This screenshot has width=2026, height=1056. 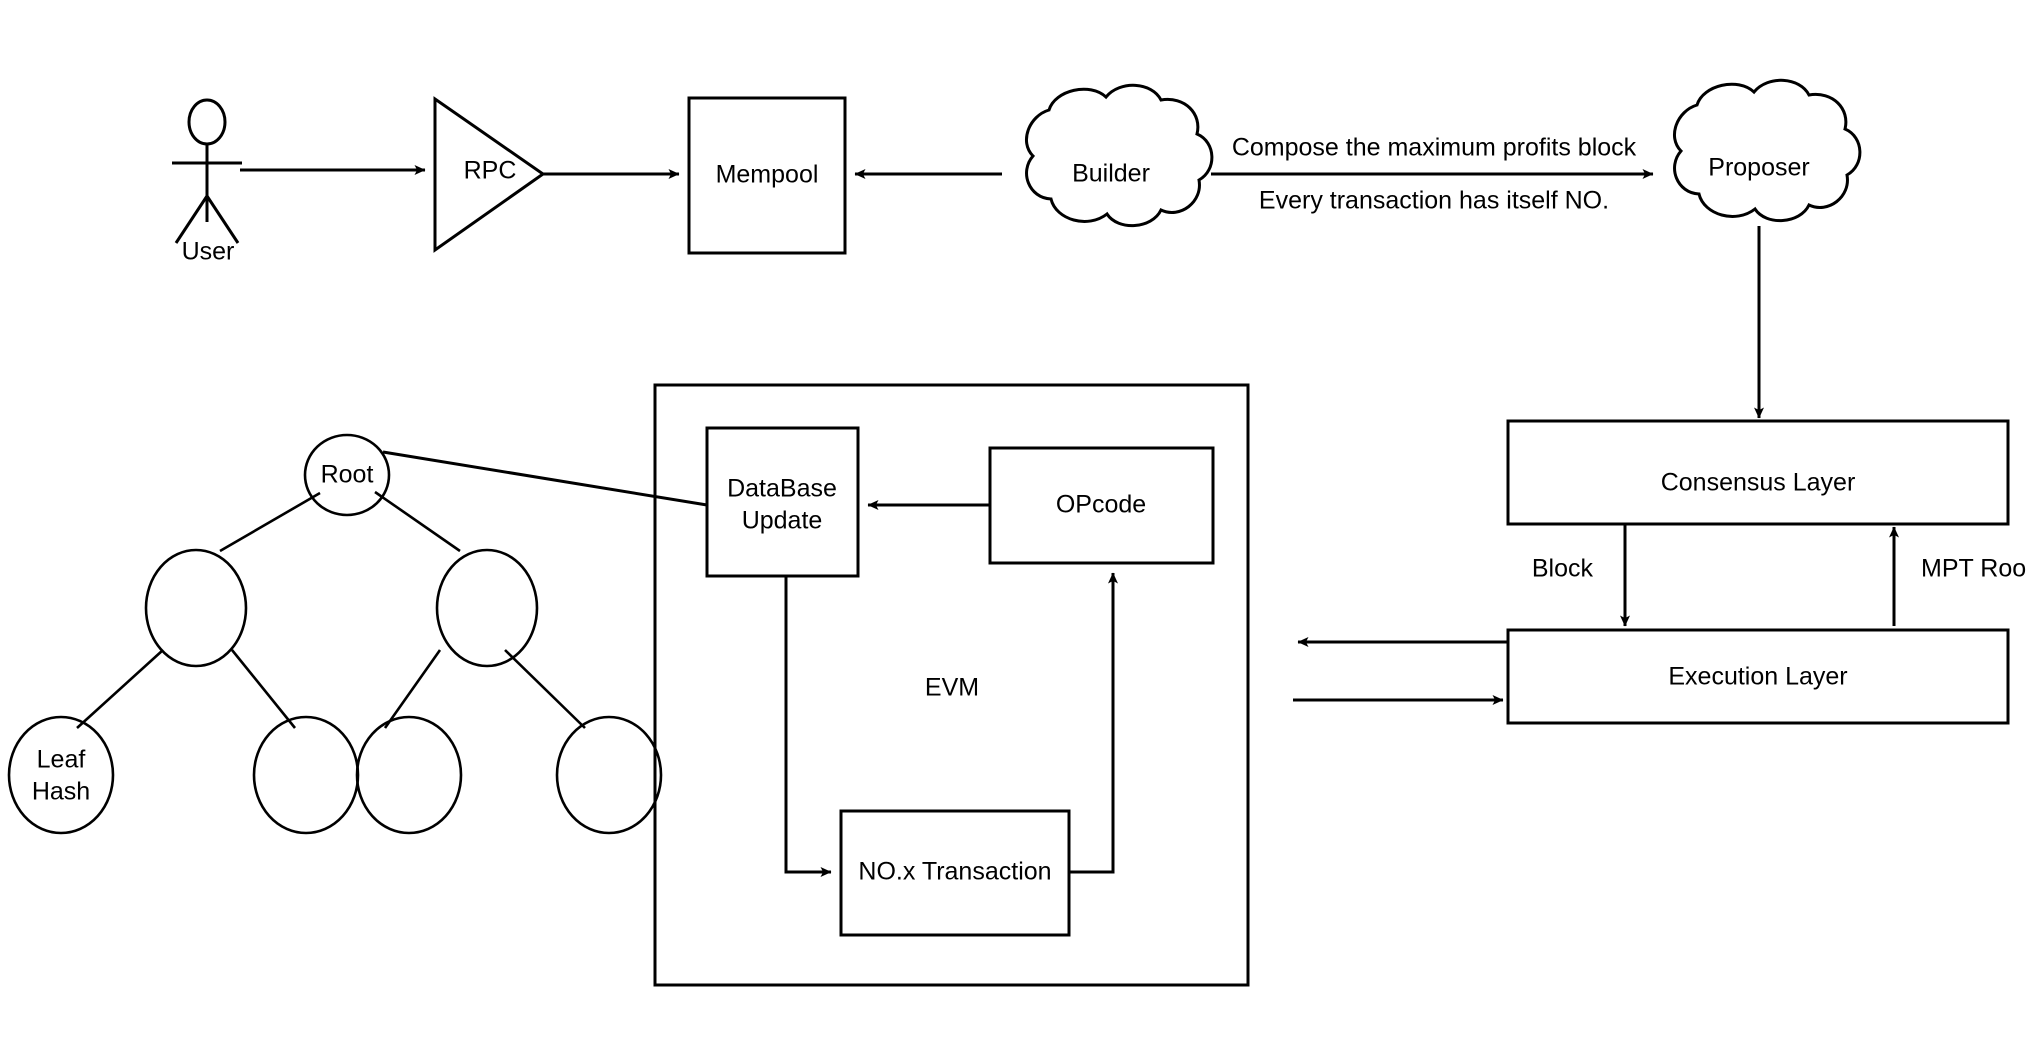 I want to click on mempool-label: Mempool, so click(x=767, y=175).